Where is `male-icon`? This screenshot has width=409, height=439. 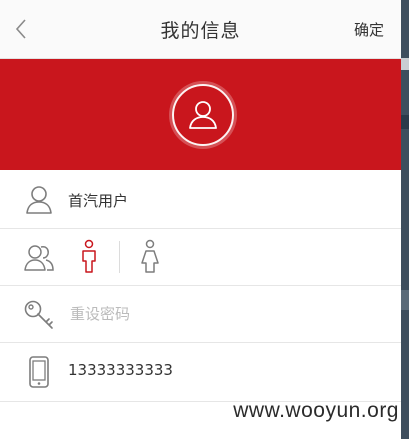 male-icon is located at coordinates (89, 256).